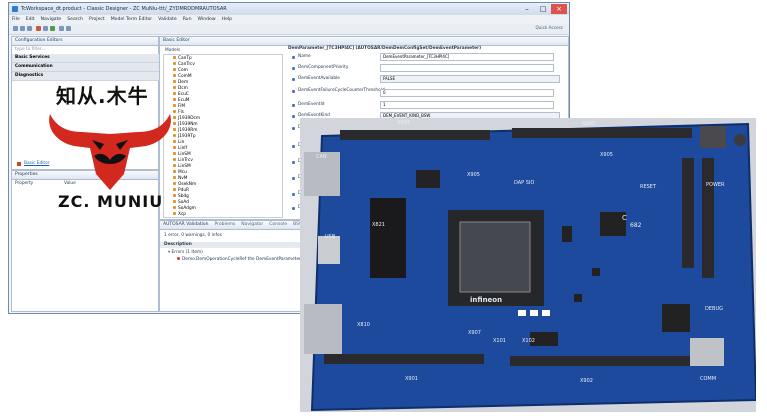 This screenshot has height=418, width=767. Describe the element at coordinates (319, 78) in the screenshot. I see `param-label-event-available: DemEventAvailable` at that location.